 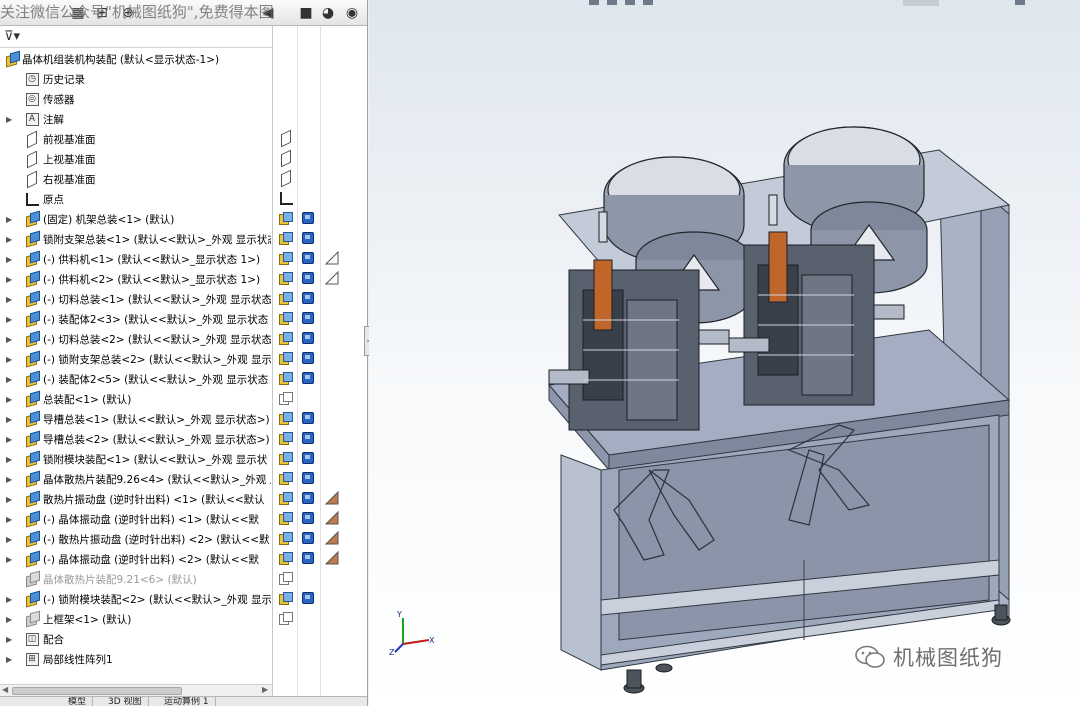 What do you see at coordinates (286, 199) in the screenshot?
I see `origin-visibility-icon` at bounding box center [286, 199].